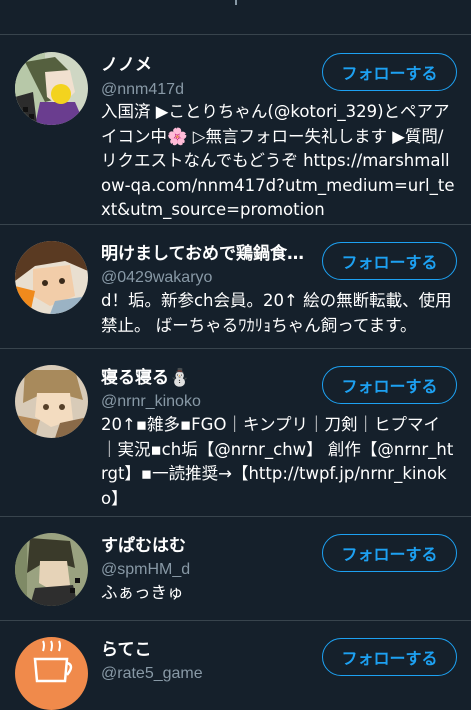 The image size is (471, 710). Describe the element at coordinates (207, 378) in the screenshot. I see `user-name: 寝る寝る⛄` at that location.